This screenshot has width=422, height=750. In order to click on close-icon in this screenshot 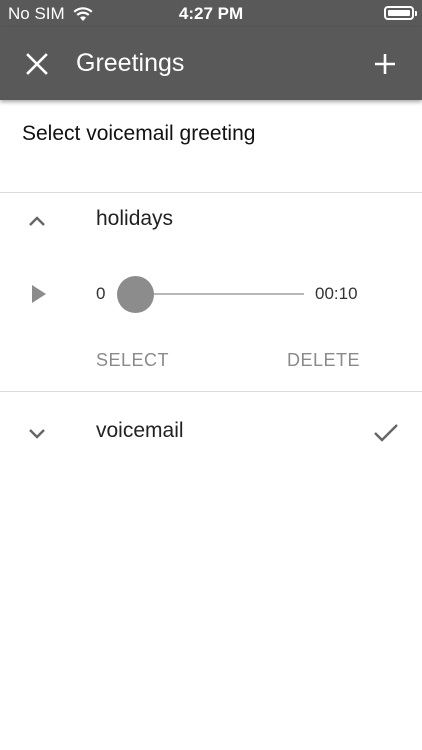, I will do `click(37, 64)`.